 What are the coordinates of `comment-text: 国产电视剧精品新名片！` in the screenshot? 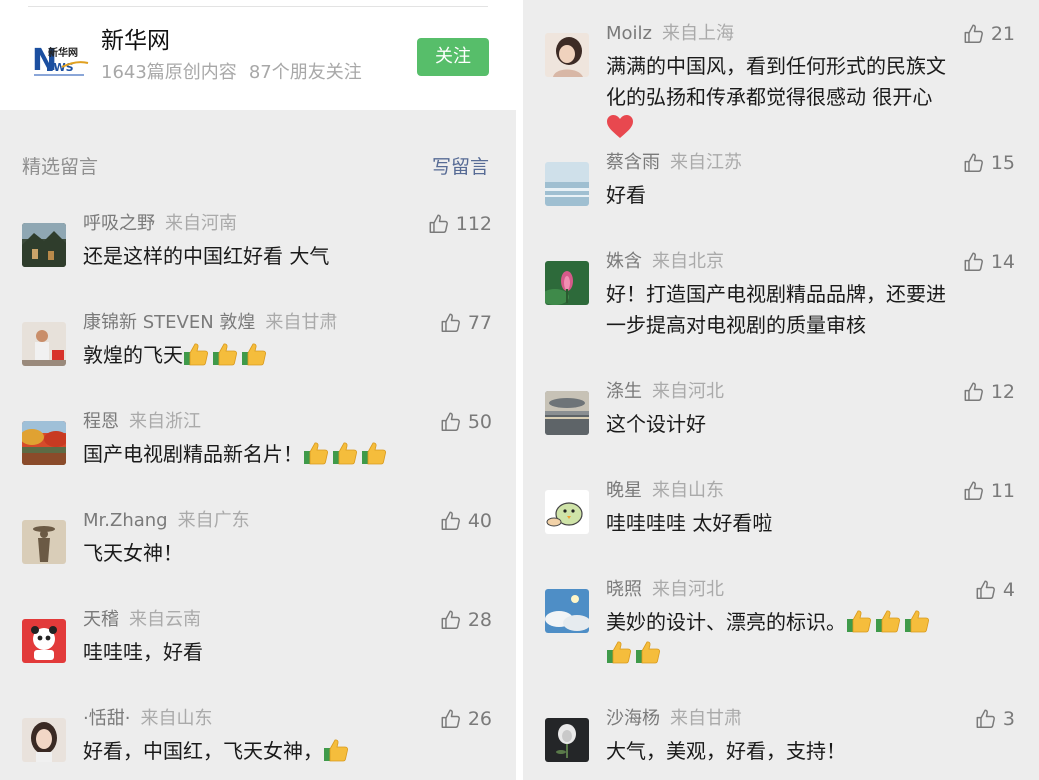 It's located at (258, 454).